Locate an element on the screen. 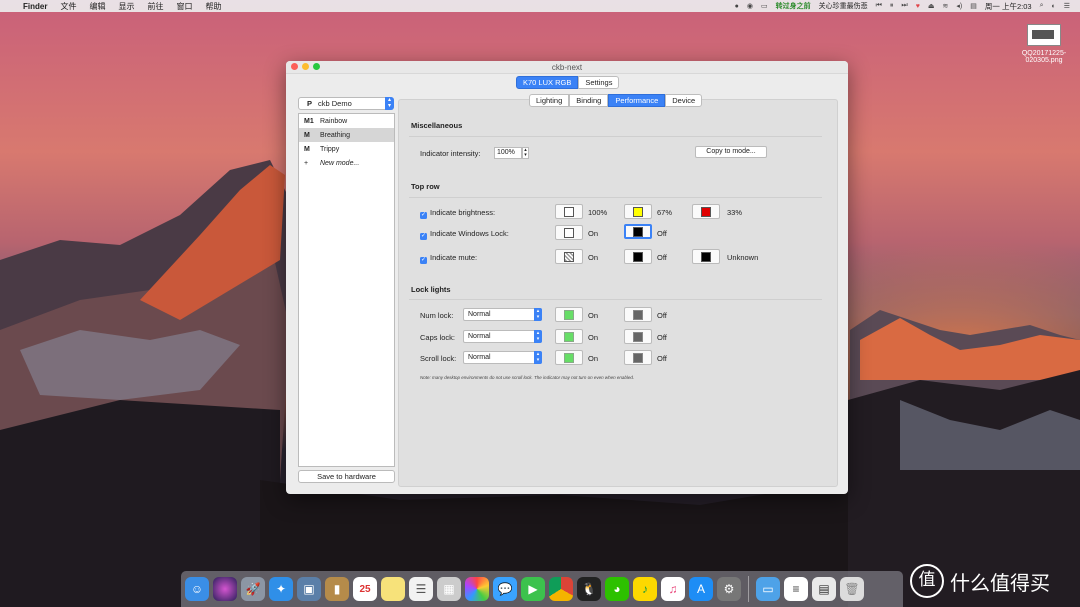 The width and height of the screenshot is (1080, 607). num-lock-on-color-button is located at coordinates (569, 314).